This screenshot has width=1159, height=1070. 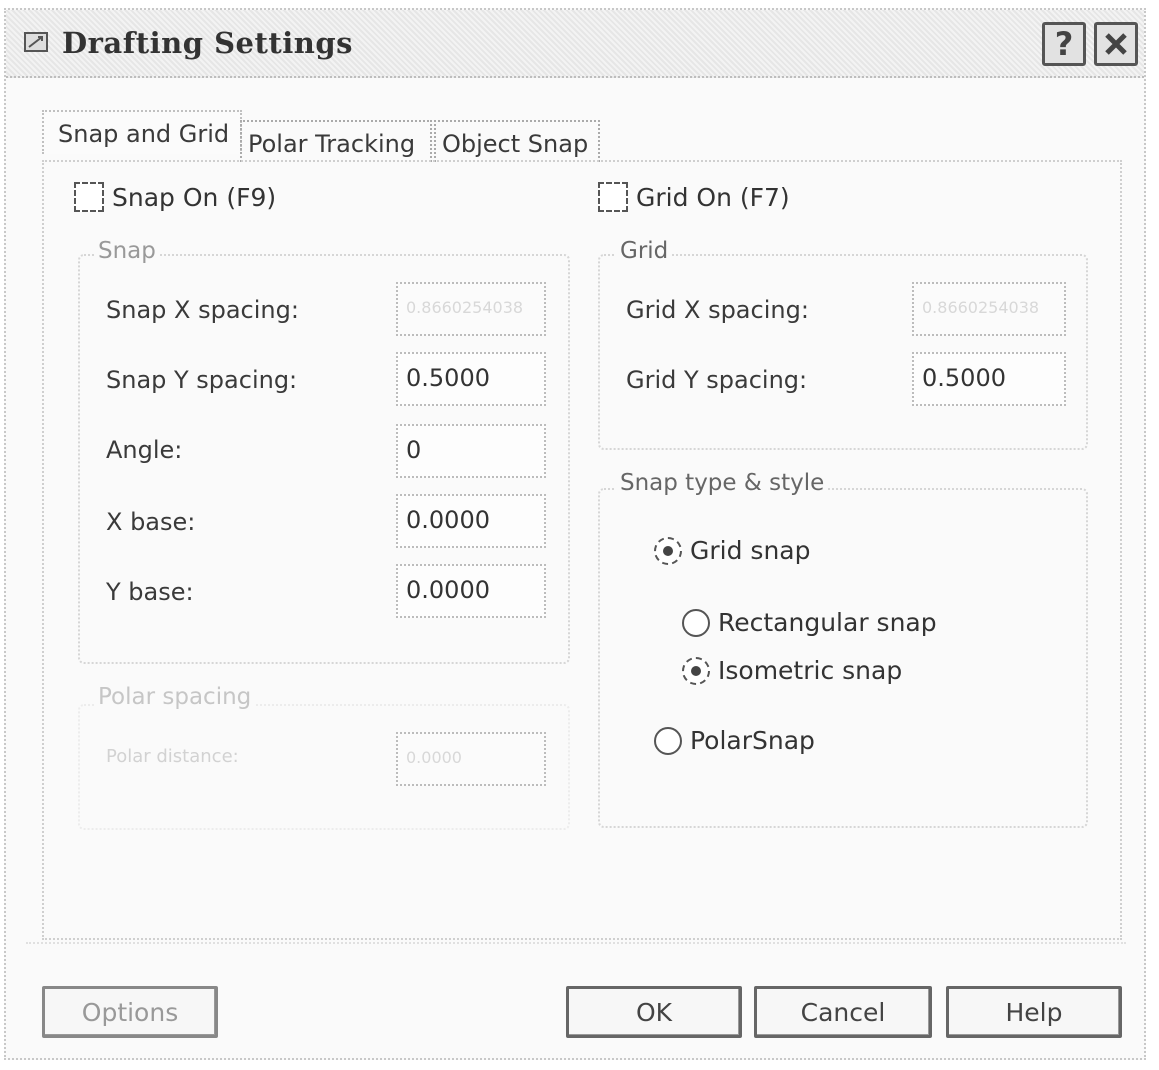 I want to click on grid-on-checkbox, so click(x=613, y=197).